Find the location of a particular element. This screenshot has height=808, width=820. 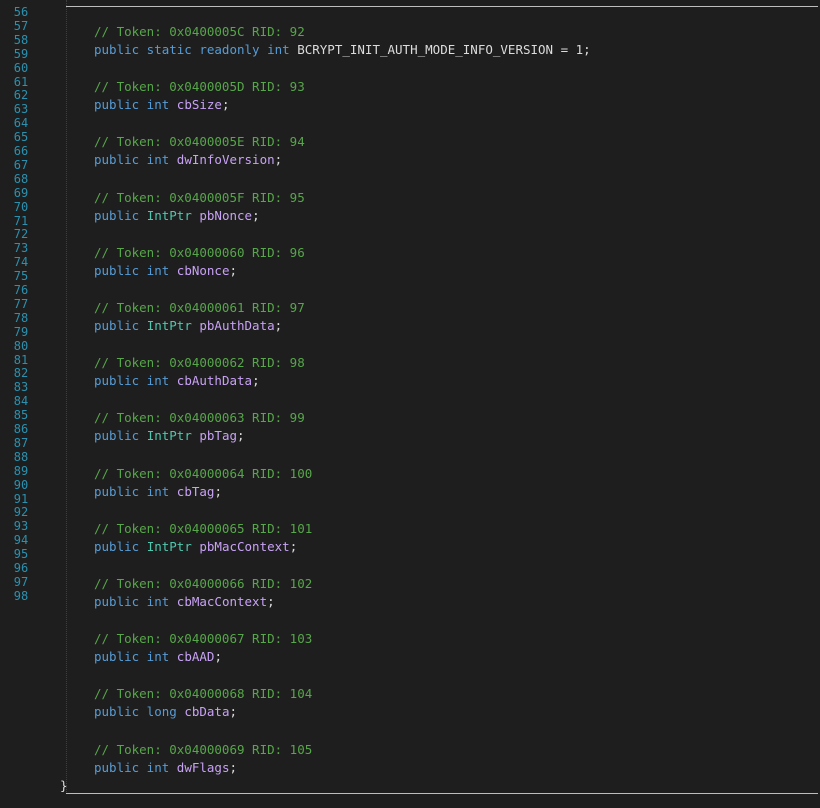

field-declaration: public int cbAuthData; is located at coordinates (177, 381).